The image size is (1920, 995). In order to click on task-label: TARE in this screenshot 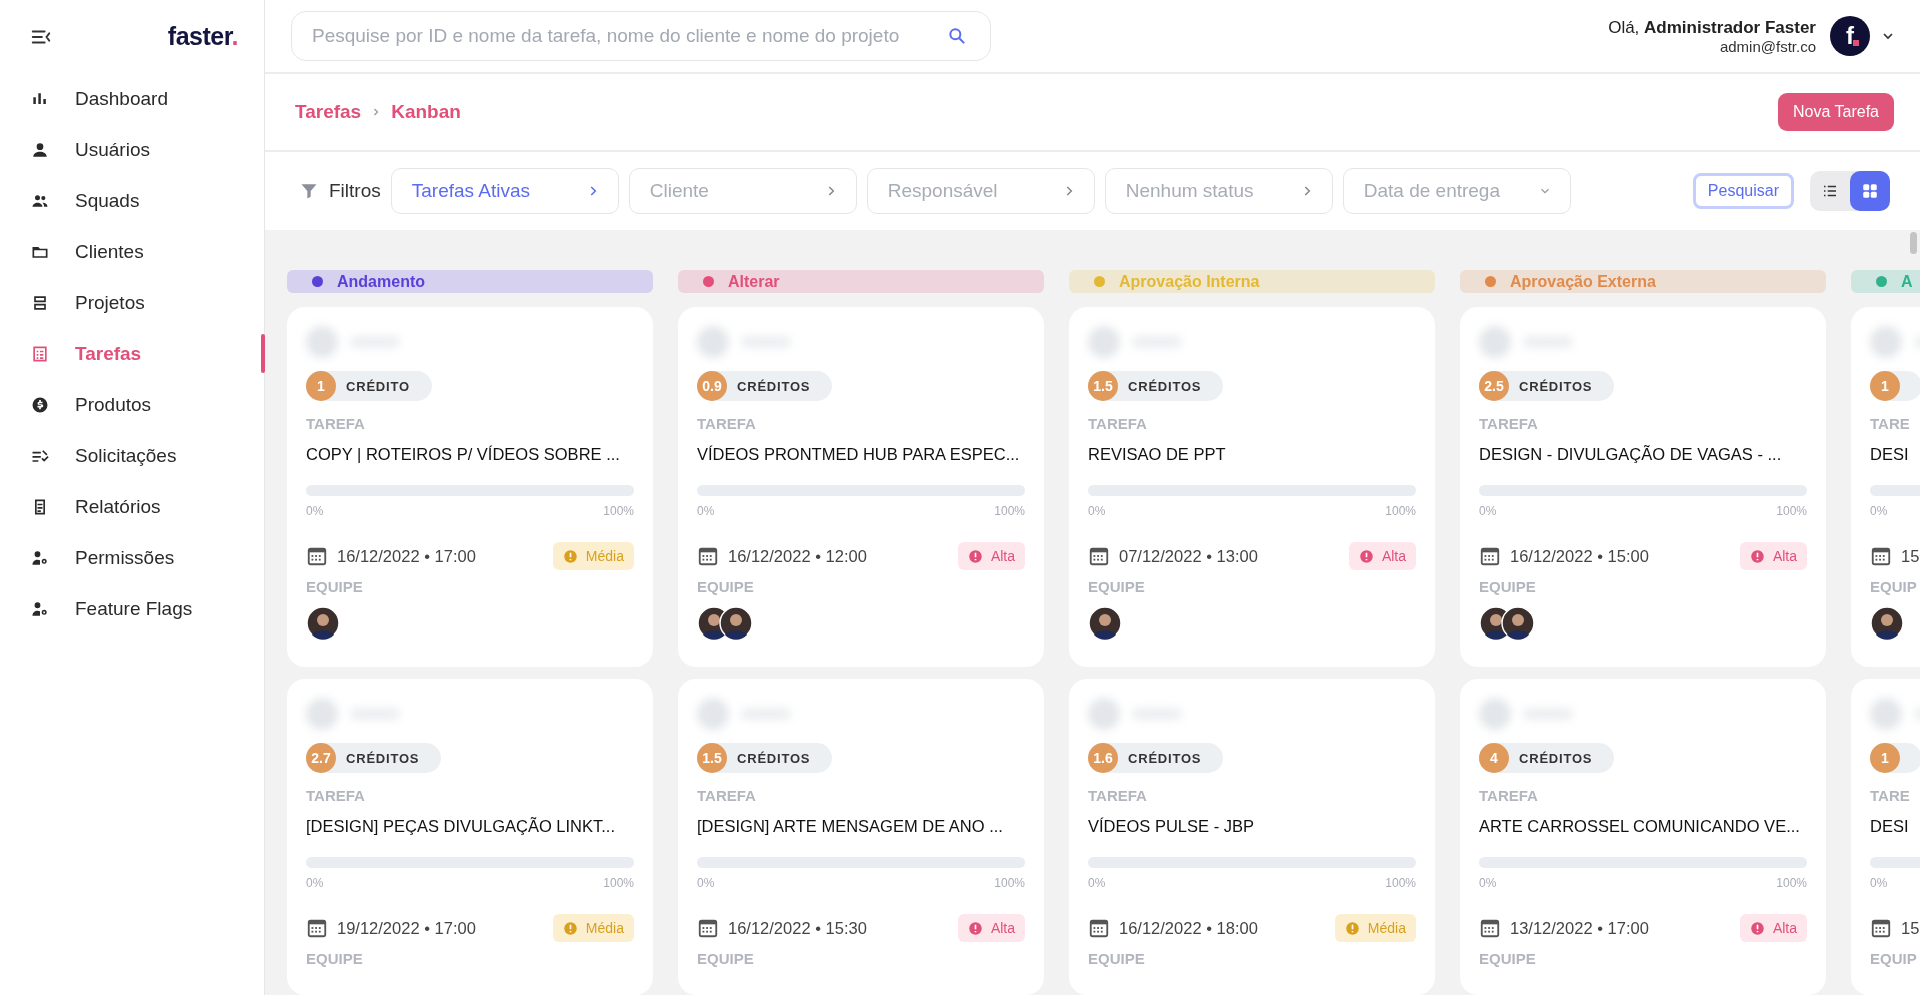, I will do `click(1890, 424)`.